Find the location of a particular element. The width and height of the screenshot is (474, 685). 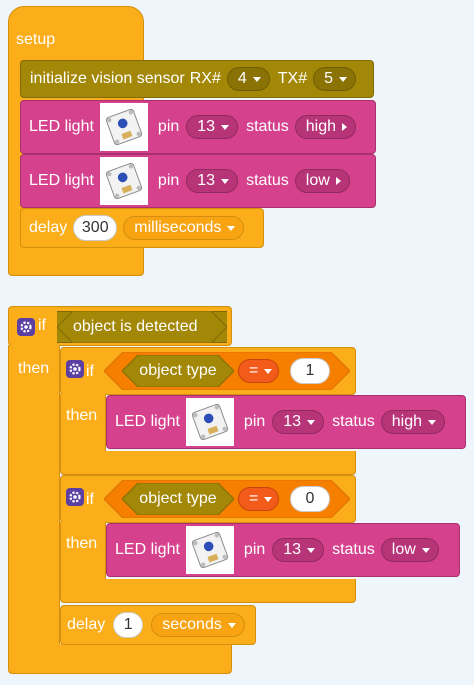

tx-label: TX# is located at coordinates (292, 78).